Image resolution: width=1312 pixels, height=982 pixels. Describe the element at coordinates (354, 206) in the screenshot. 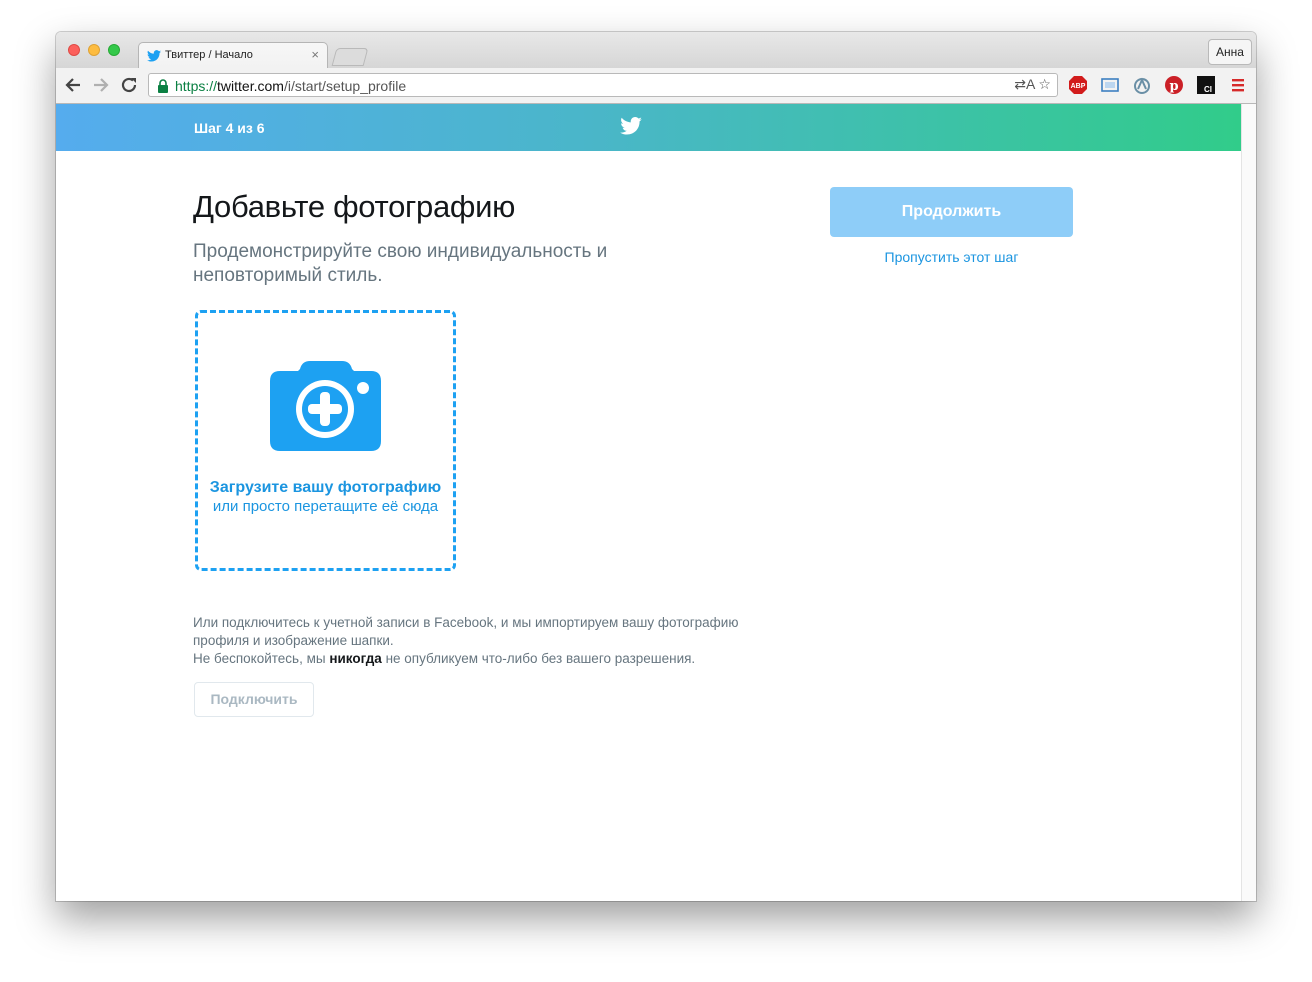

I see `page-title: Добавьте фотографию` at that location.